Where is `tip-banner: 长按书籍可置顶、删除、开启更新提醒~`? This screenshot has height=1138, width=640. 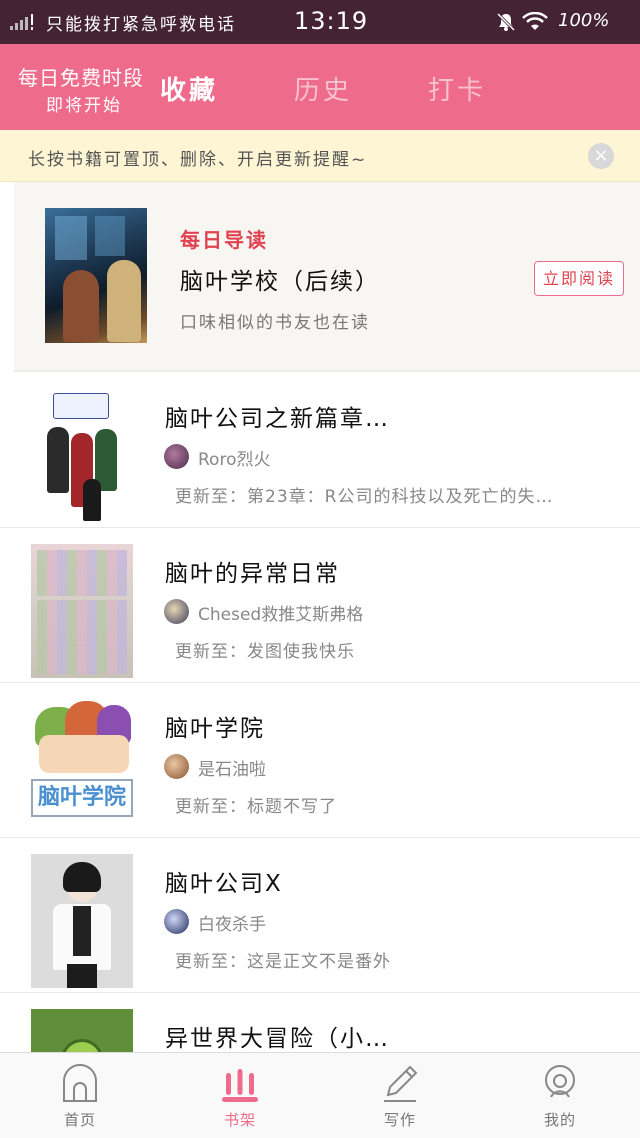 tip-banner: 长按书籍可置顶、删除、开启更新提醒~ is located at coordinates (320, 156).